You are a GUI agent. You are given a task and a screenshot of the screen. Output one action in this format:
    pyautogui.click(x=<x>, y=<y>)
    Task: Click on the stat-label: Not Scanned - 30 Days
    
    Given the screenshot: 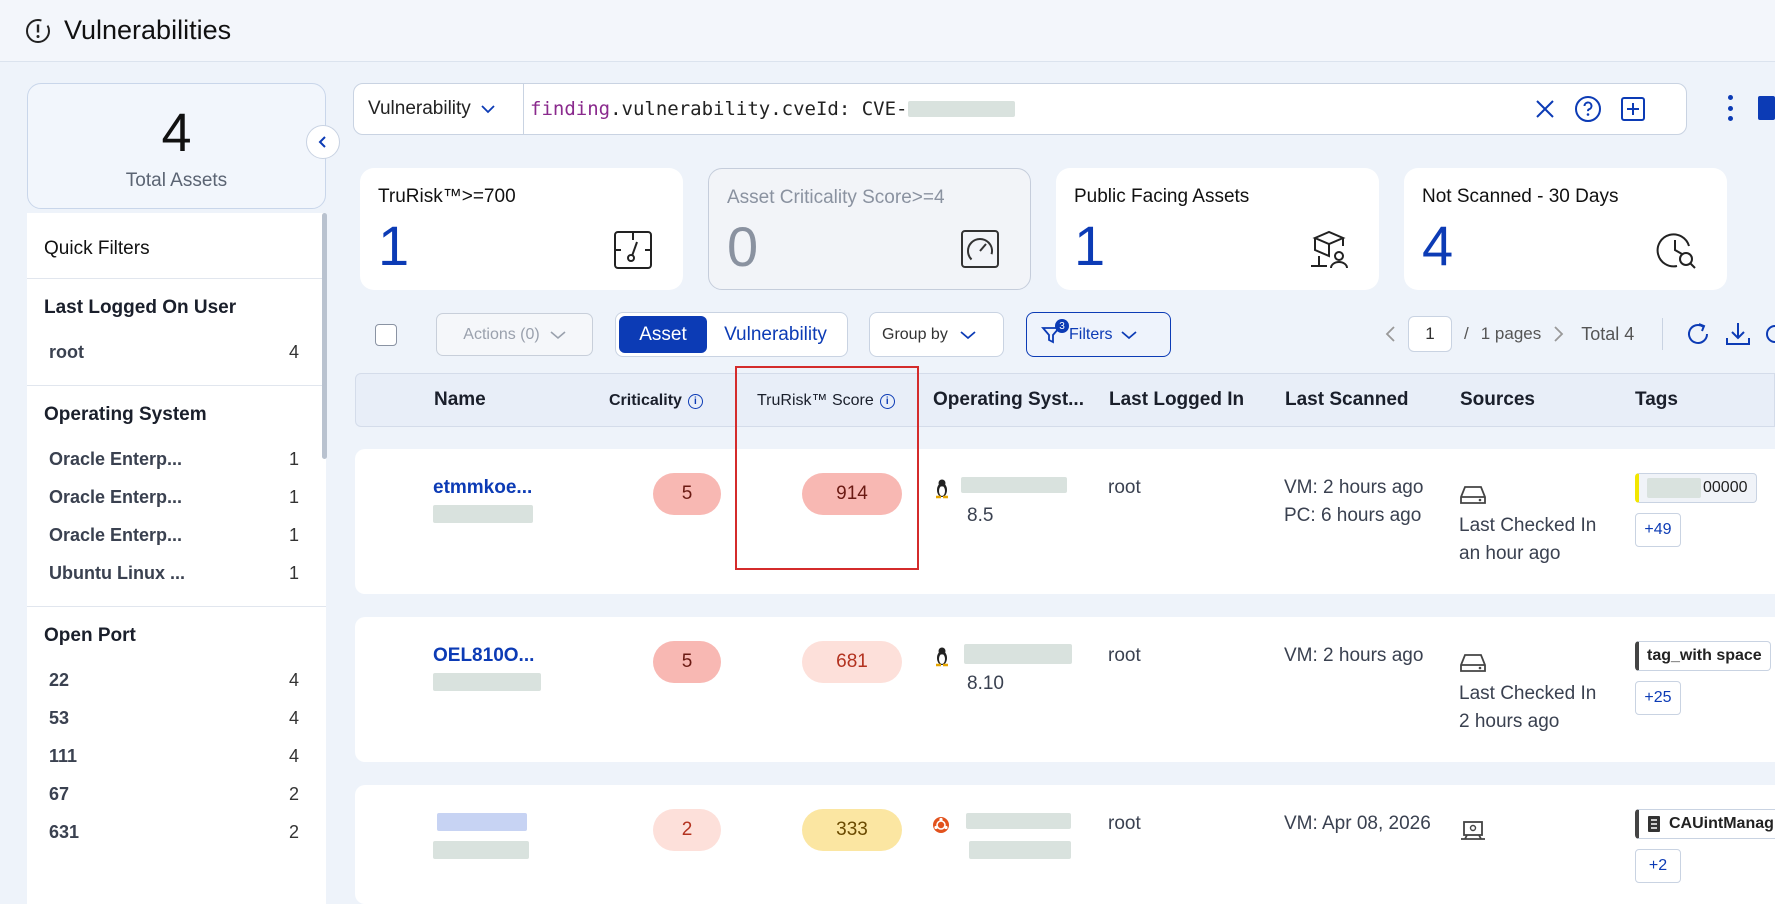 What is the action you would take?
    pyautogui.click(x=1520, y=196)
    